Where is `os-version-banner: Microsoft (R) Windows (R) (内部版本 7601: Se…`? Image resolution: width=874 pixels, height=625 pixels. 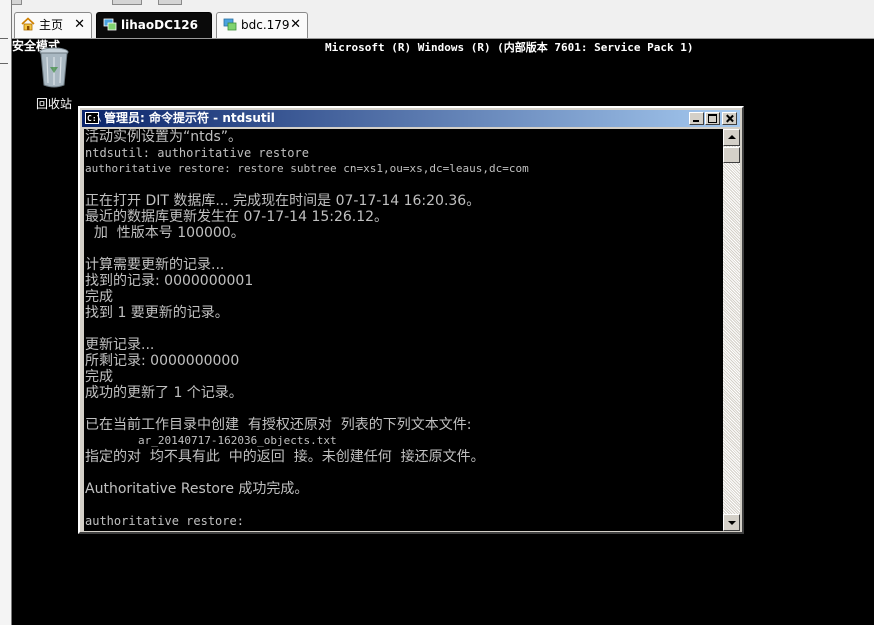
os-version-banner: Microsoft (R) Windows (R) (内部版本 7601: Se… is located at coordinates (509, 47).